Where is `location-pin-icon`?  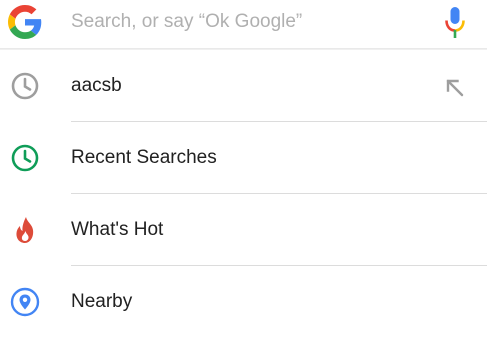 location-pin-icon is located at coordinates (25, 302).